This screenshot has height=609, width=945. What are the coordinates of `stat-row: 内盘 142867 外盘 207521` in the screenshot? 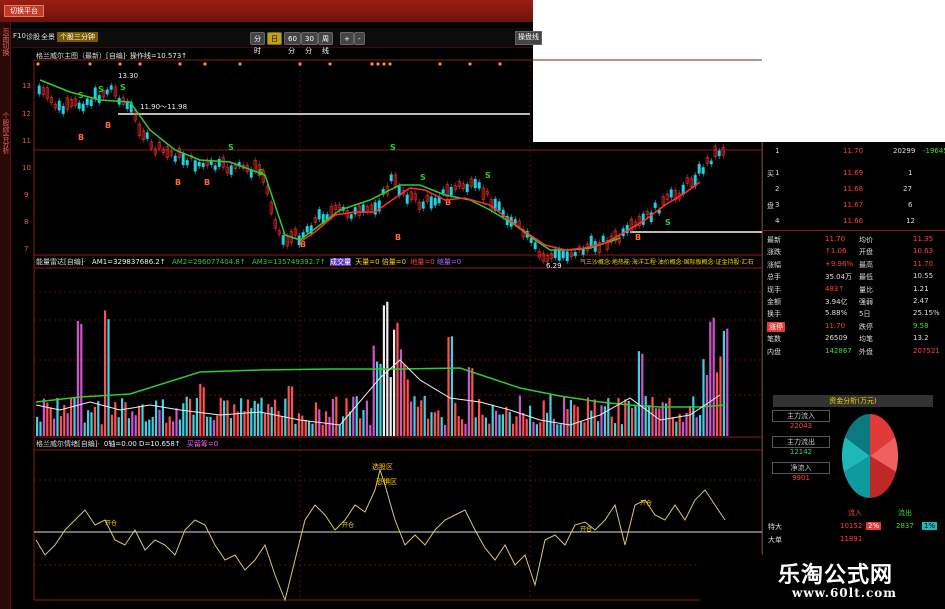 It's located at (853, 351).